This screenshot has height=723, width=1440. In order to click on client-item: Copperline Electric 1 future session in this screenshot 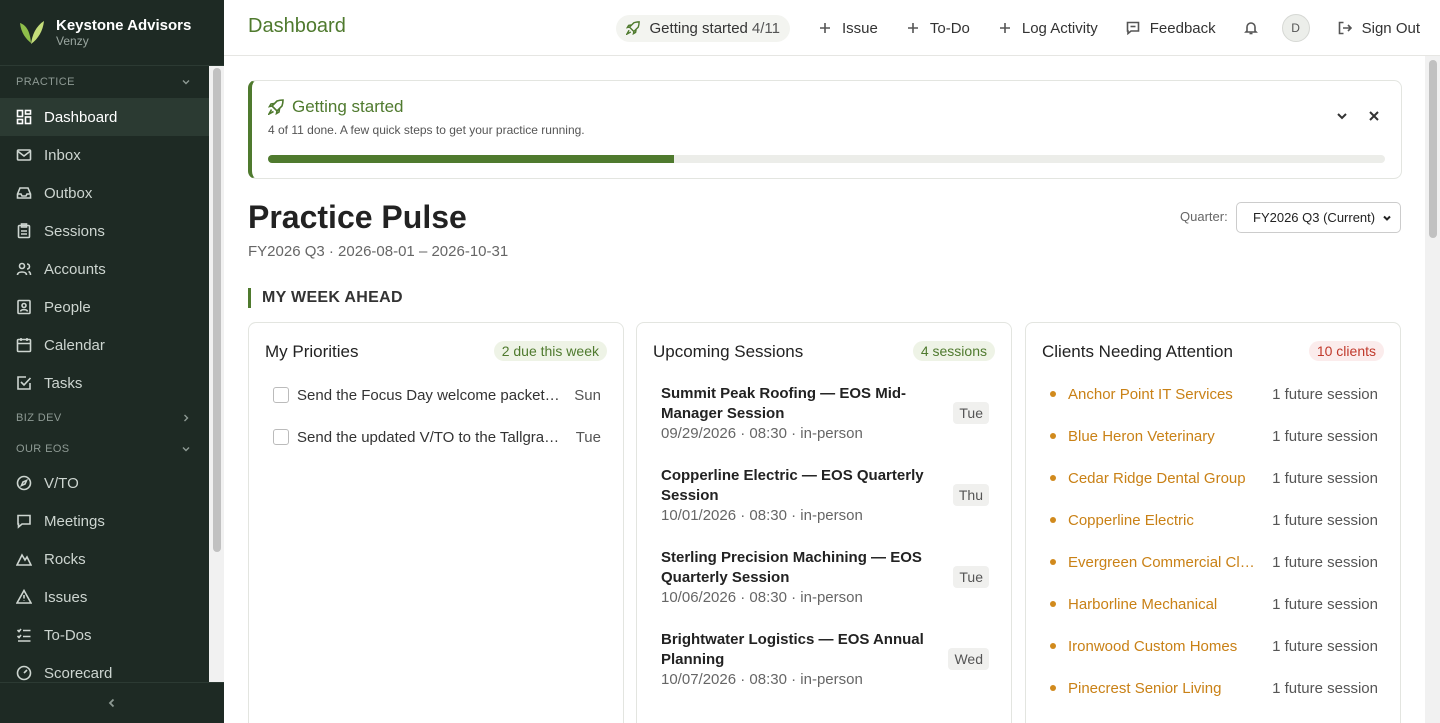, I will do `click(1214, 520)`.